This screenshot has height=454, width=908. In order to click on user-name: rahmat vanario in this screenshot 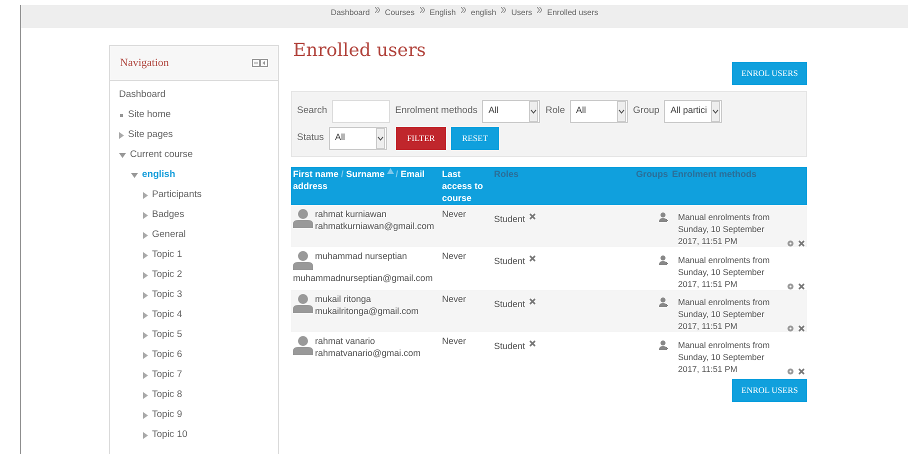, I will do `click(375, 341)`.